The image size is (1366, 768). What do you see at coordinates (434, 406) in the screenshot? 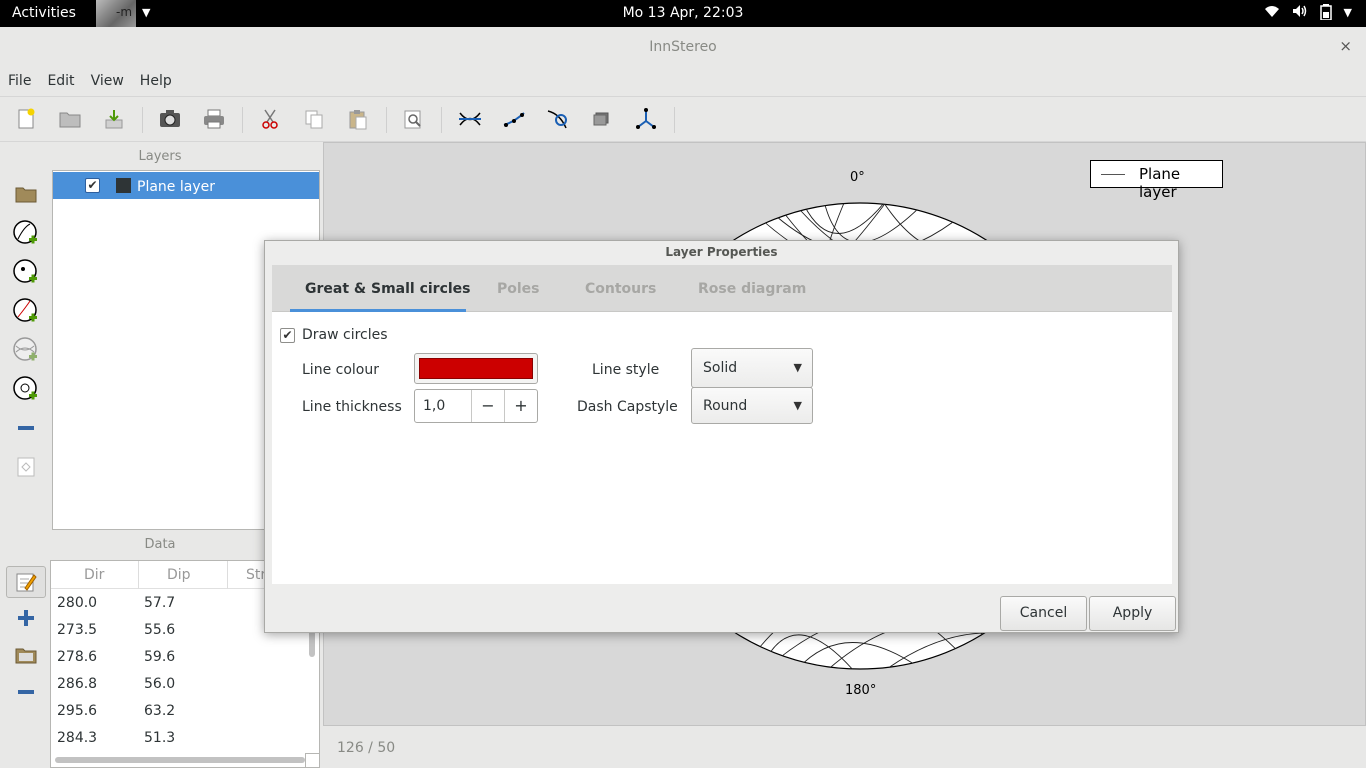
I see `line-thickness-value: 1,0` at bounding box center [434, 406].